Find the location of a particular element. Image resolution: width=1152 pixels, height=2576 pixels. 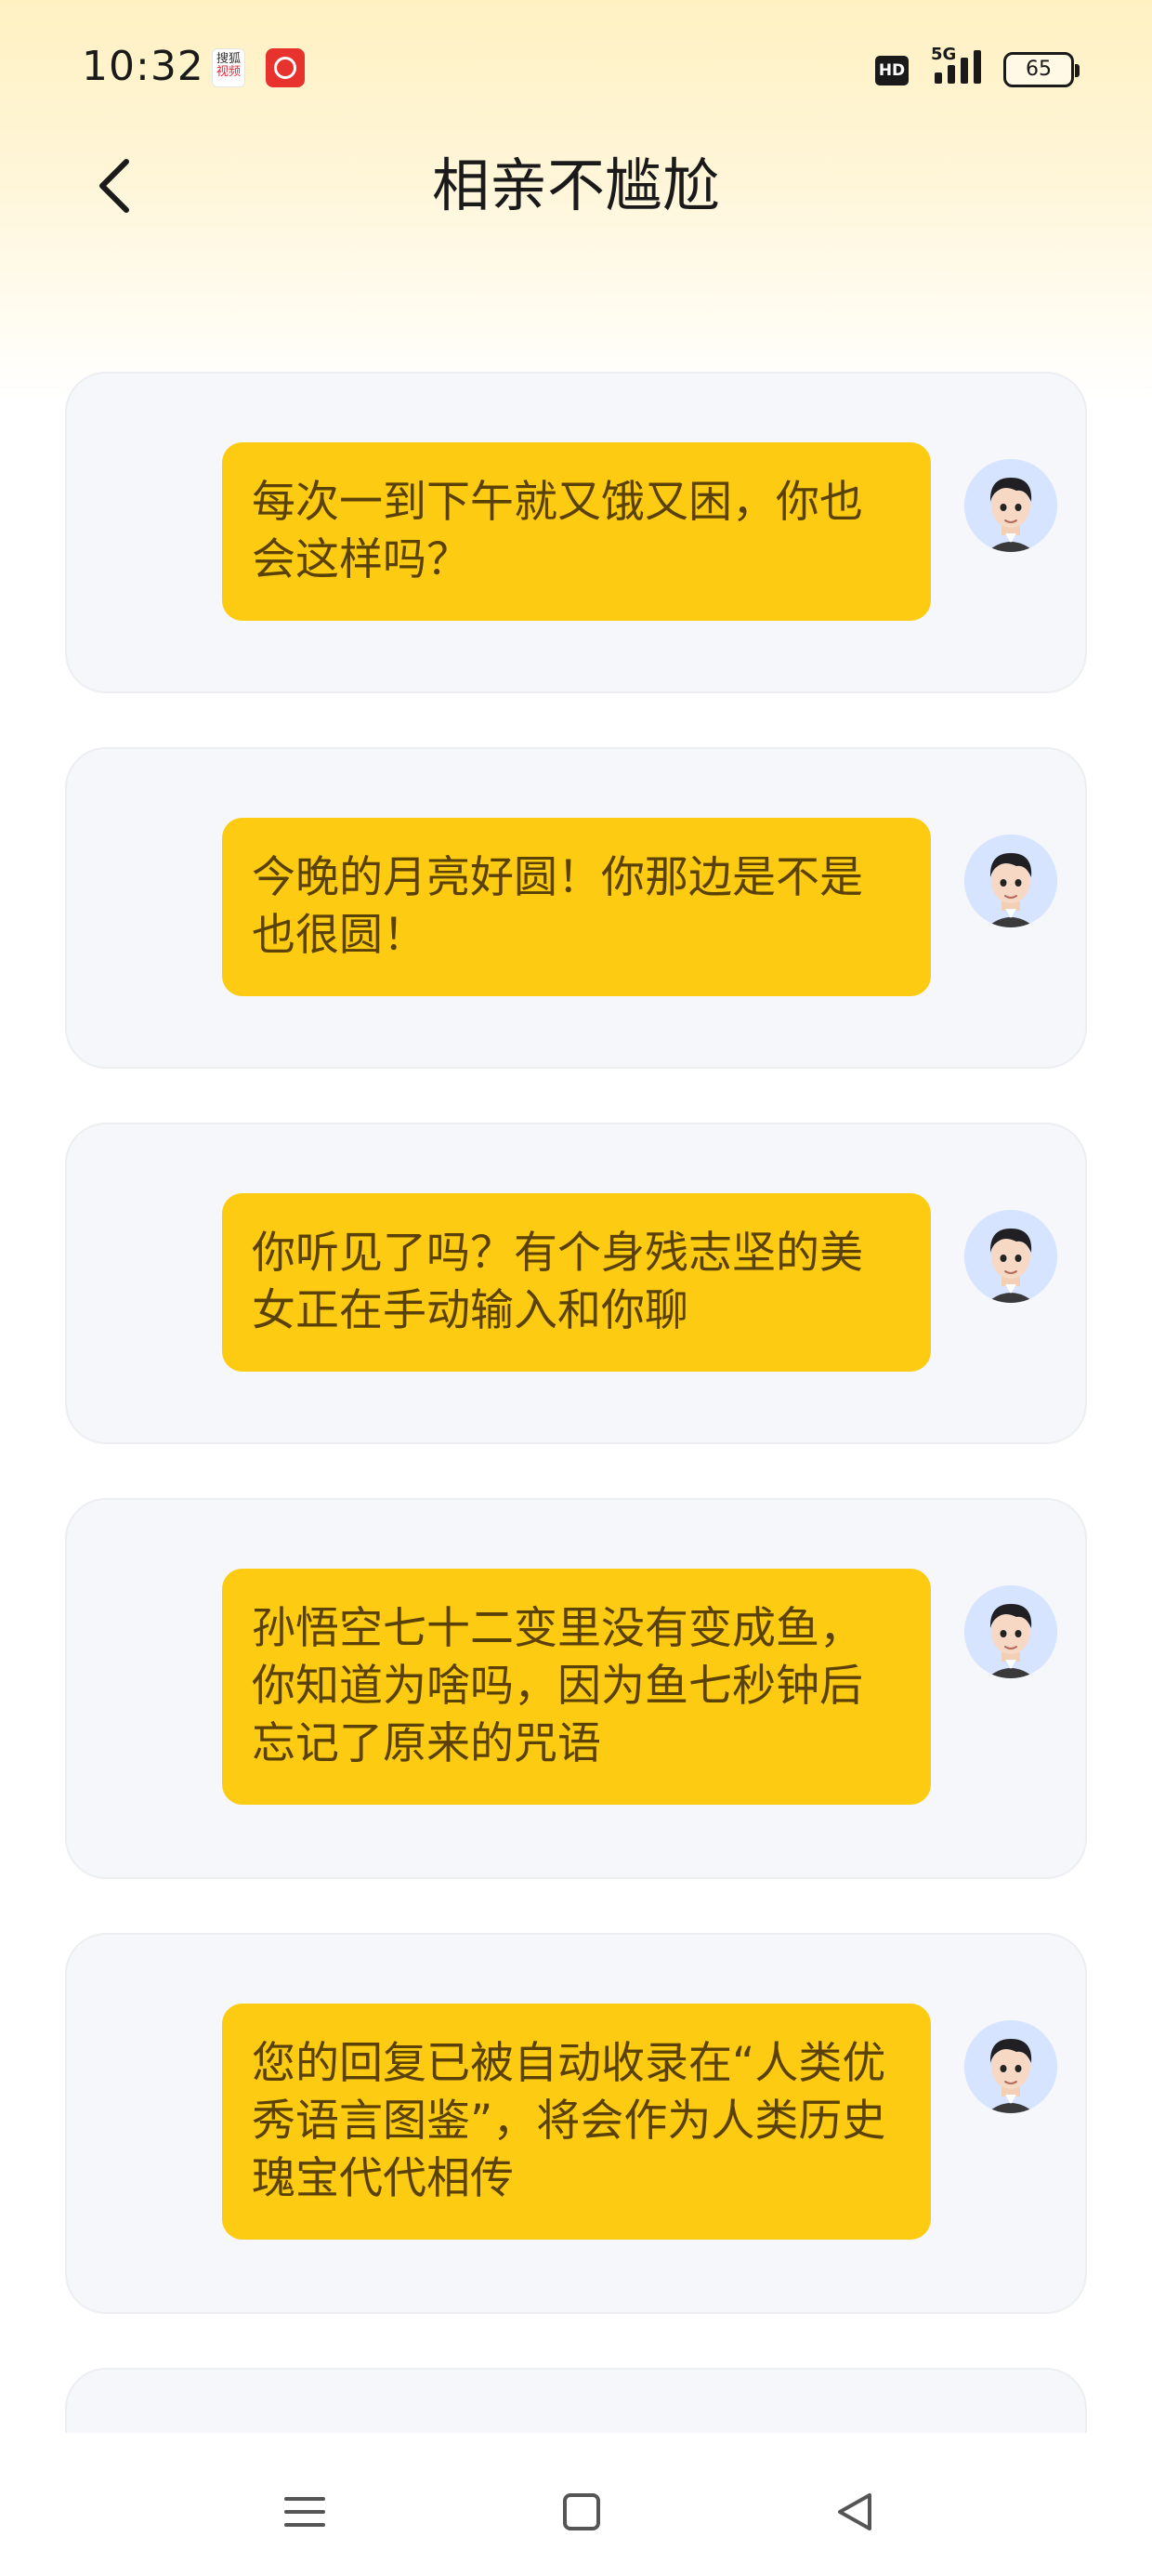

message-bubble: 每次一到下午就又饿又困，你也会这样吗？ is located at coordinates (576, 531).